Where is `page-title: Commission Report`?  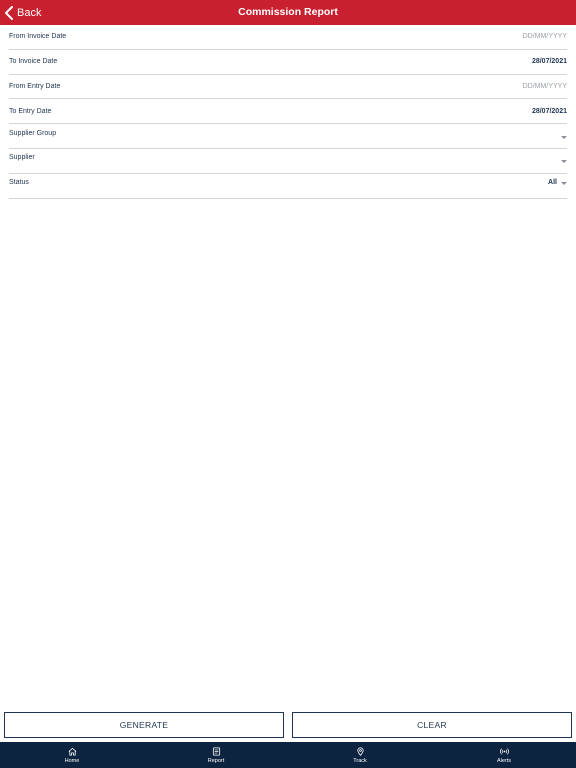
page-title: Commission Report is located at coordinates (288, 12).